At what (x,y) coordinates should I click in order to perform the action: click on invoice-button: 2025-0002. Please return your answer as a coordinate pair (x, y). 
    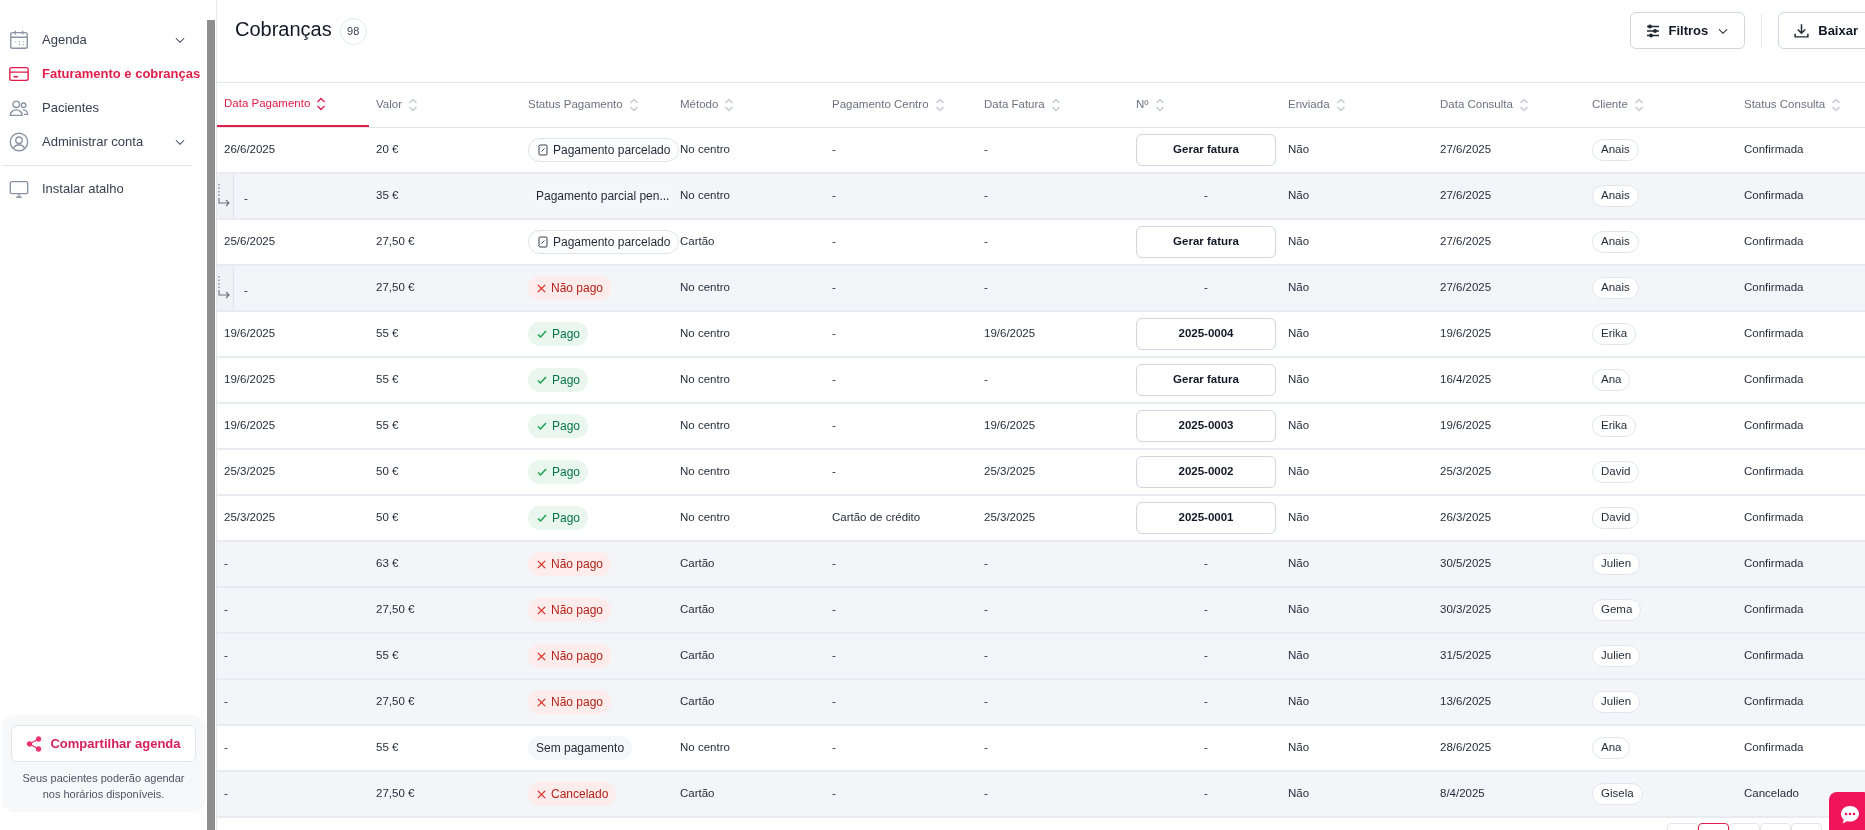
    Looking at the image, I should click on (1206, 472).